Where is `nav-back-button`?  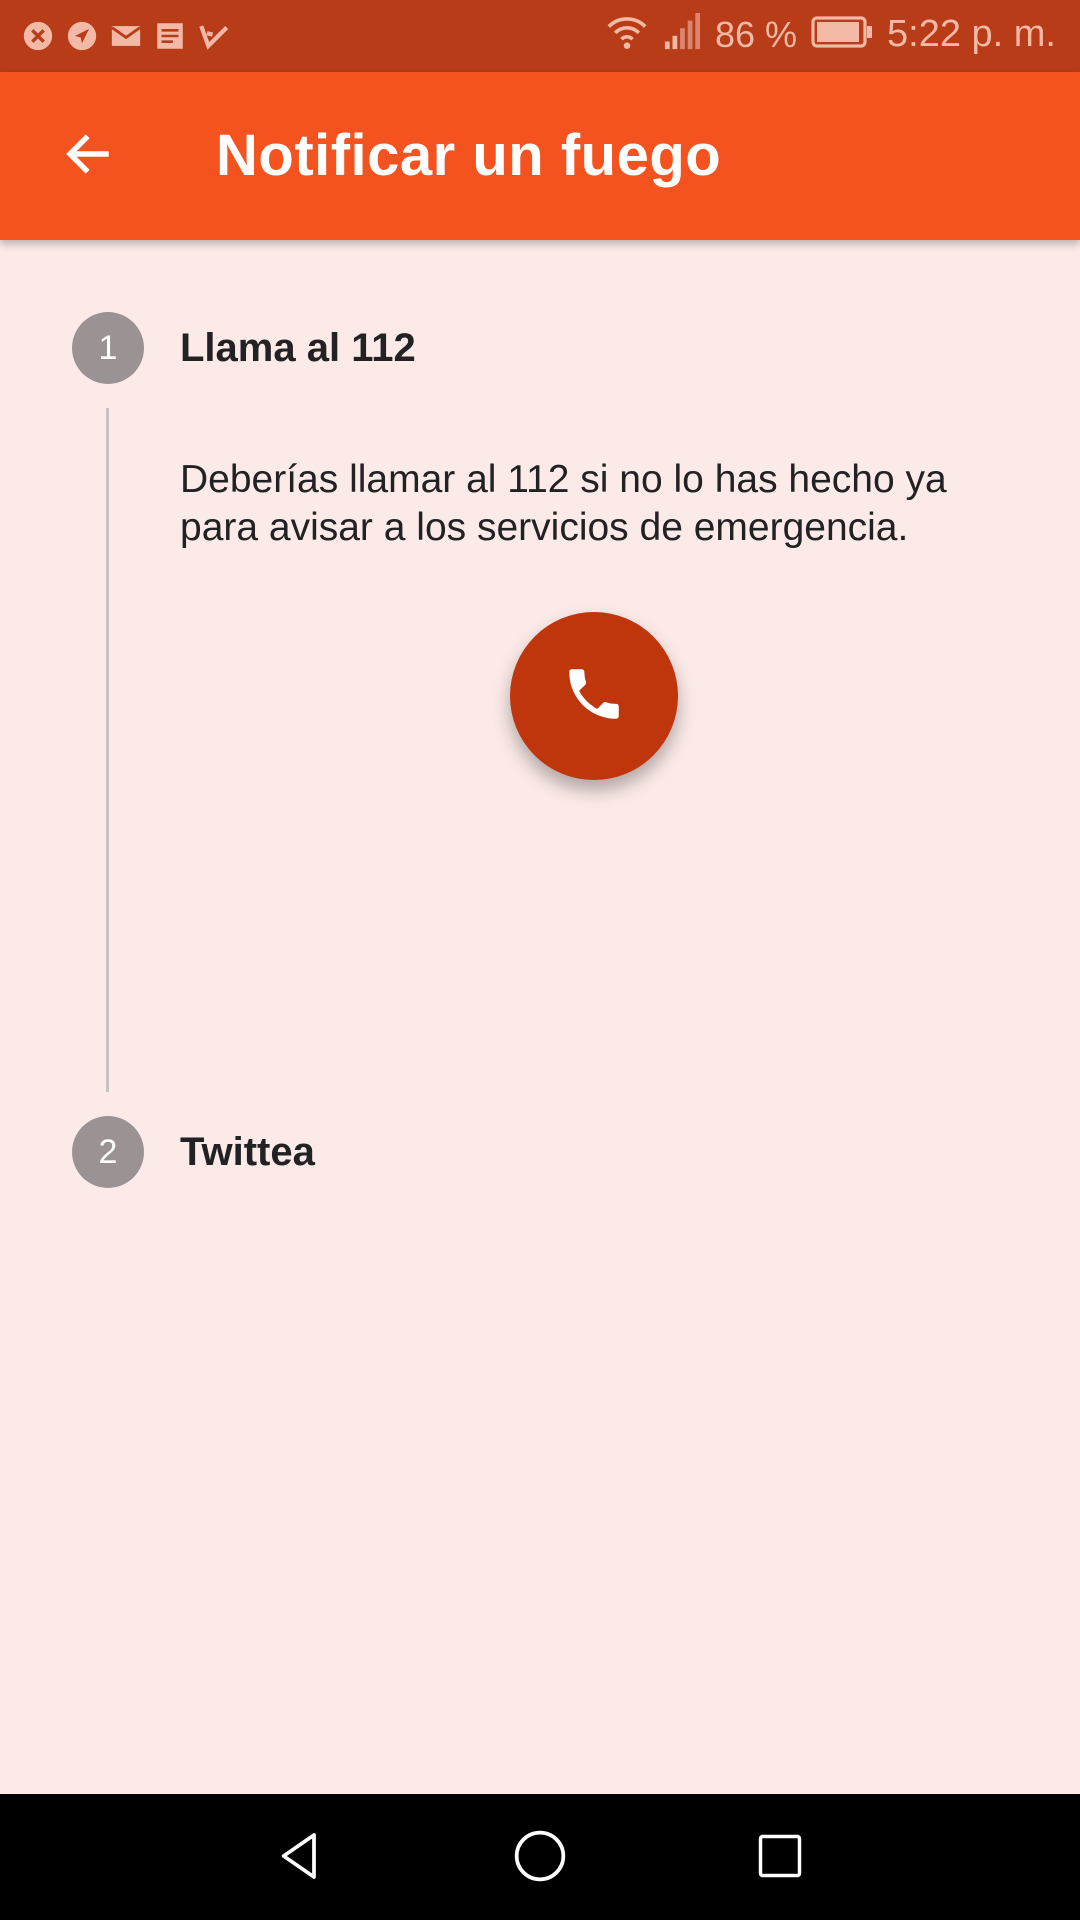
nav-back-button is located at coordinates (300, 1858).